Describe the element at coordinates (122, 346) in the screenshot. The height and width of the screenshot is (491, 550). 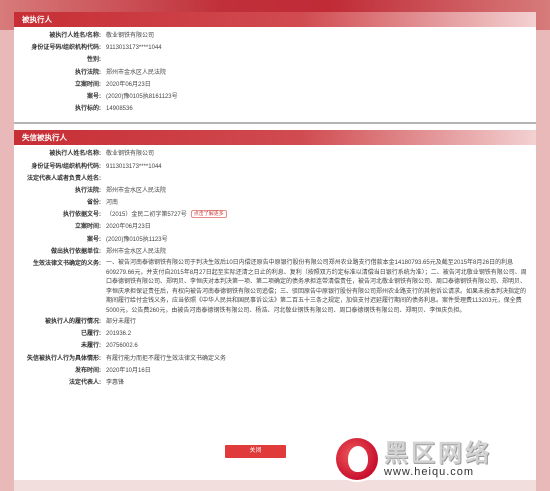
I see `field-value-text: 20756002.6` at that location.